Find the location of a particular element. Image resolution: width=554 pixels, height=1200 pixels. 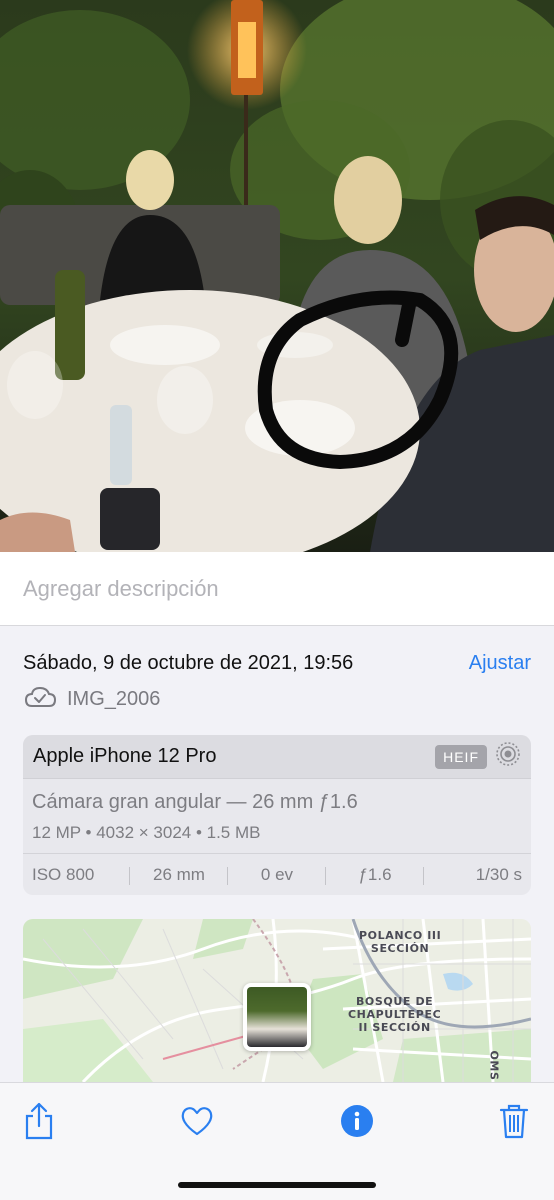

live-photo-icon is located at coordinates (508, 756).